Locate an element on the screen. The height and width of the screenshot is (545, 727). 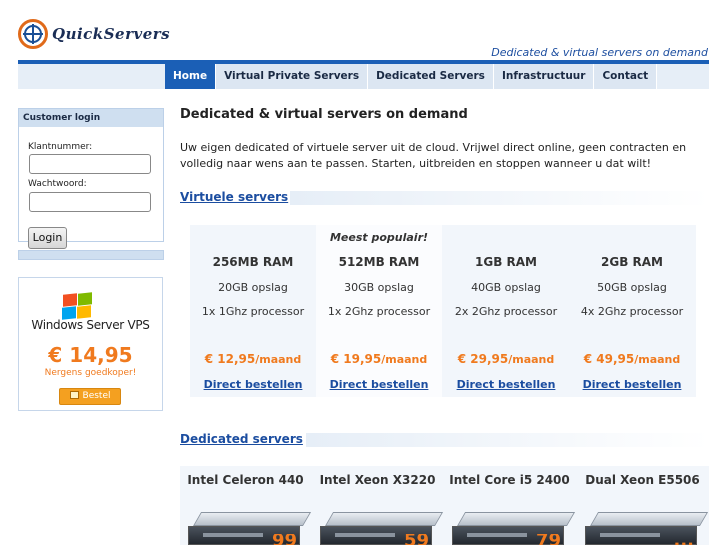
page-title: Dedicated & virtual servers on demand is located at coordinates (324, 114).